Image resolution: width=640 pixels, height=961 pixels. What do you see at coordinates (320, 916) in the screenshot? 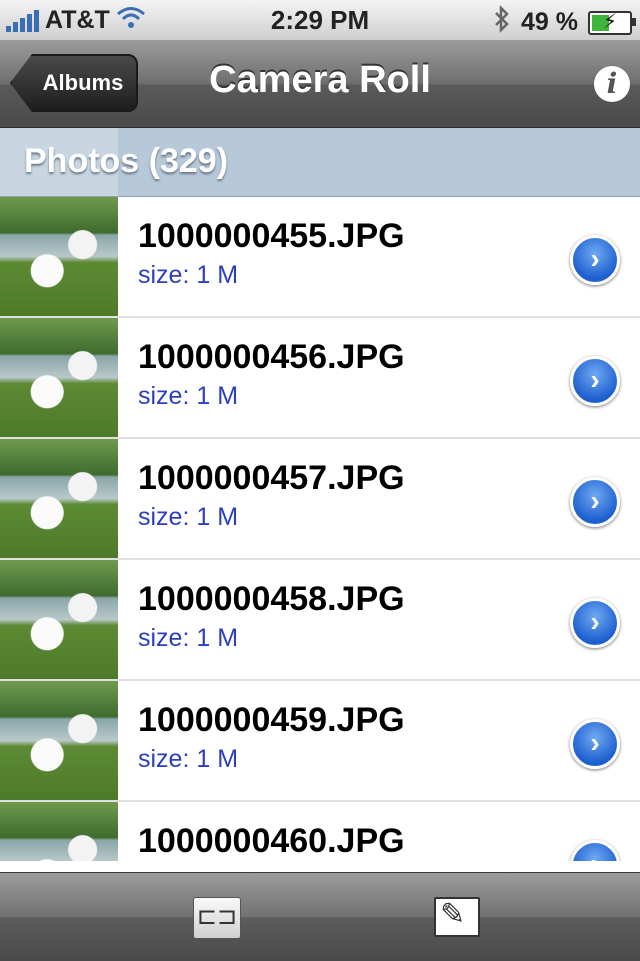
I see `bottom-toolbar: ⊏⊐ ✎` at bounding box center [320, 916].